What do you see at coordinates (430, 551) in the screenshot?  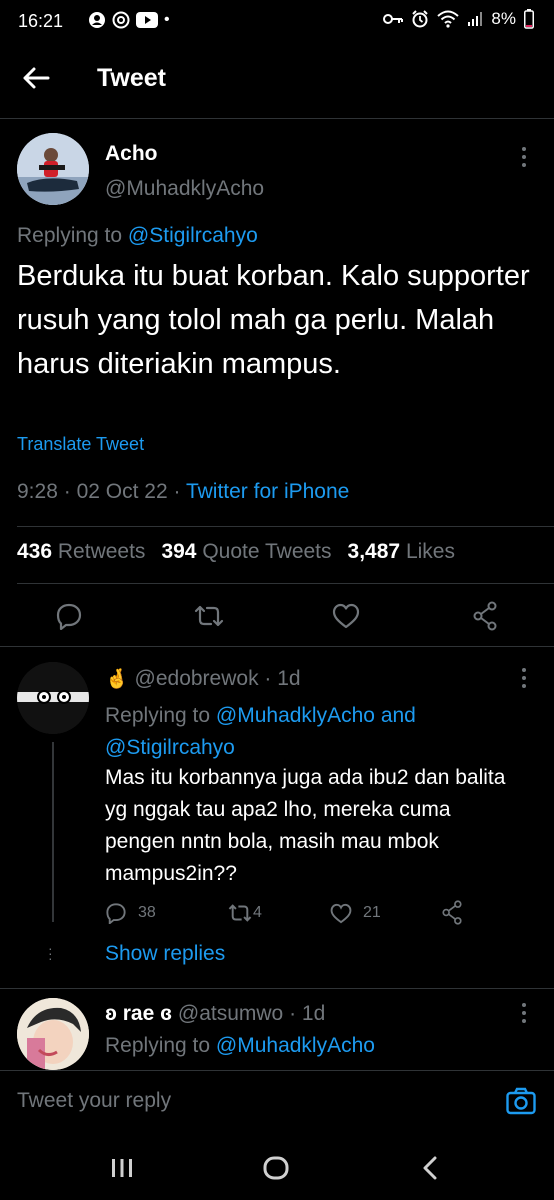 I see `likes-label: Likes` at bounding box center [430, 551].